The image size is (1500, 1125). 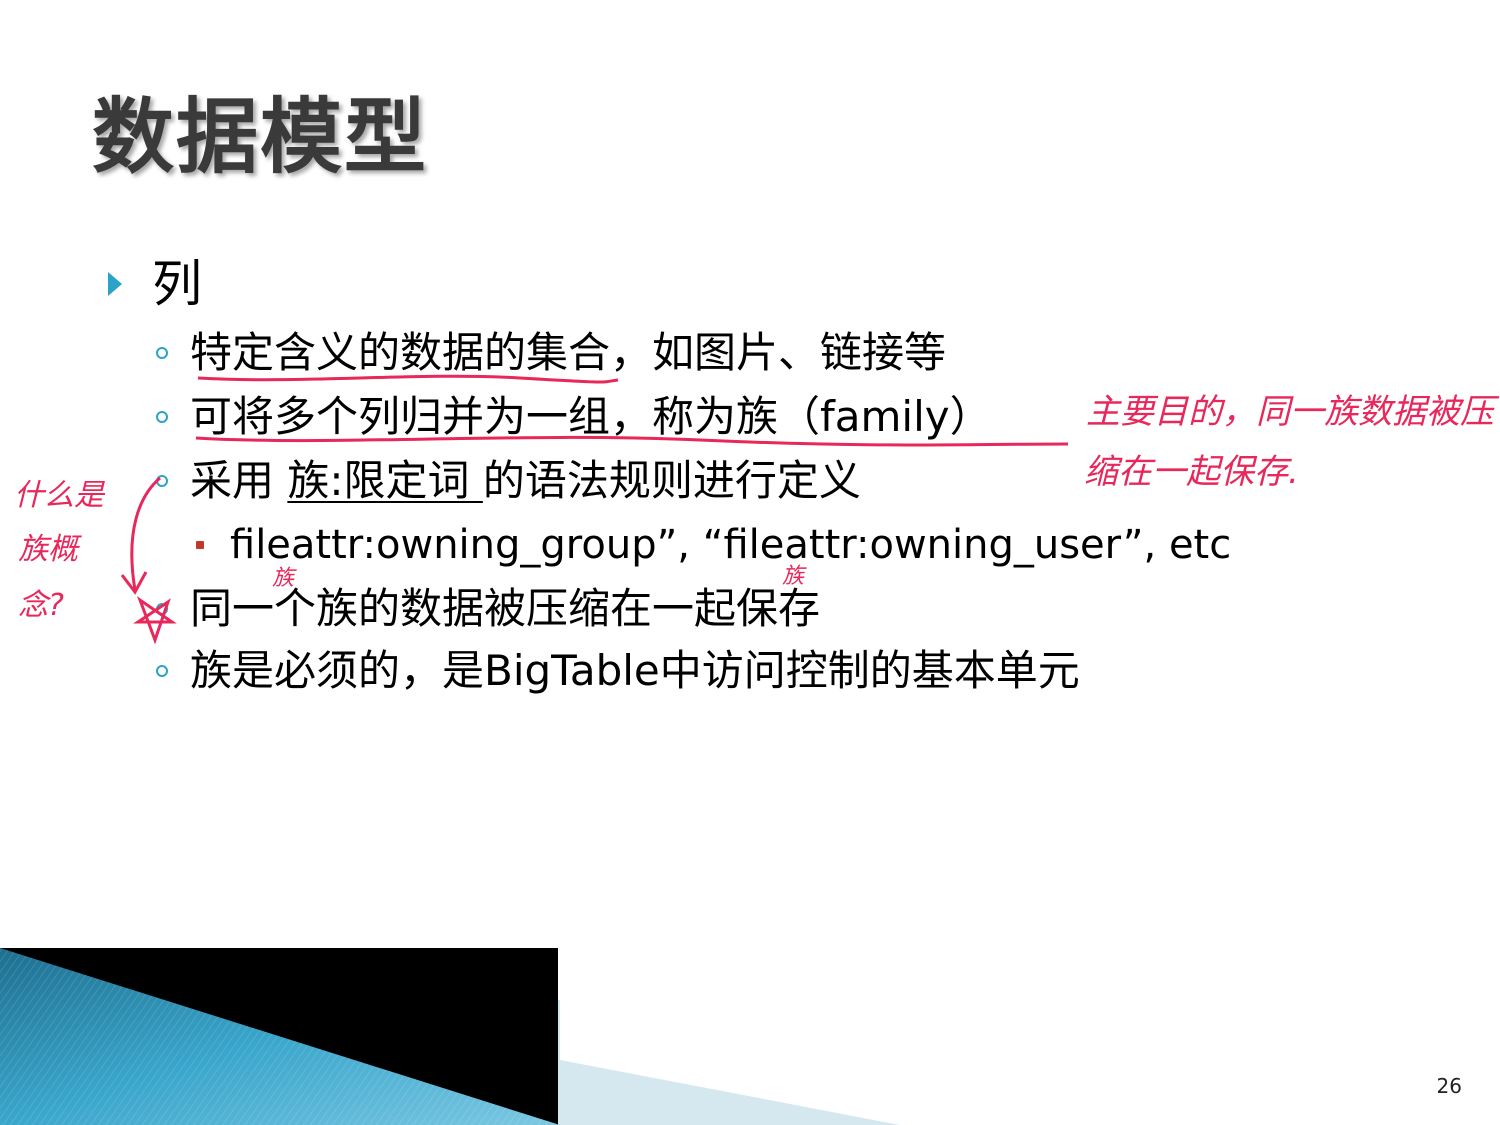 I want to click on note-left-line1: 什么是, so click(x=59, y=495).